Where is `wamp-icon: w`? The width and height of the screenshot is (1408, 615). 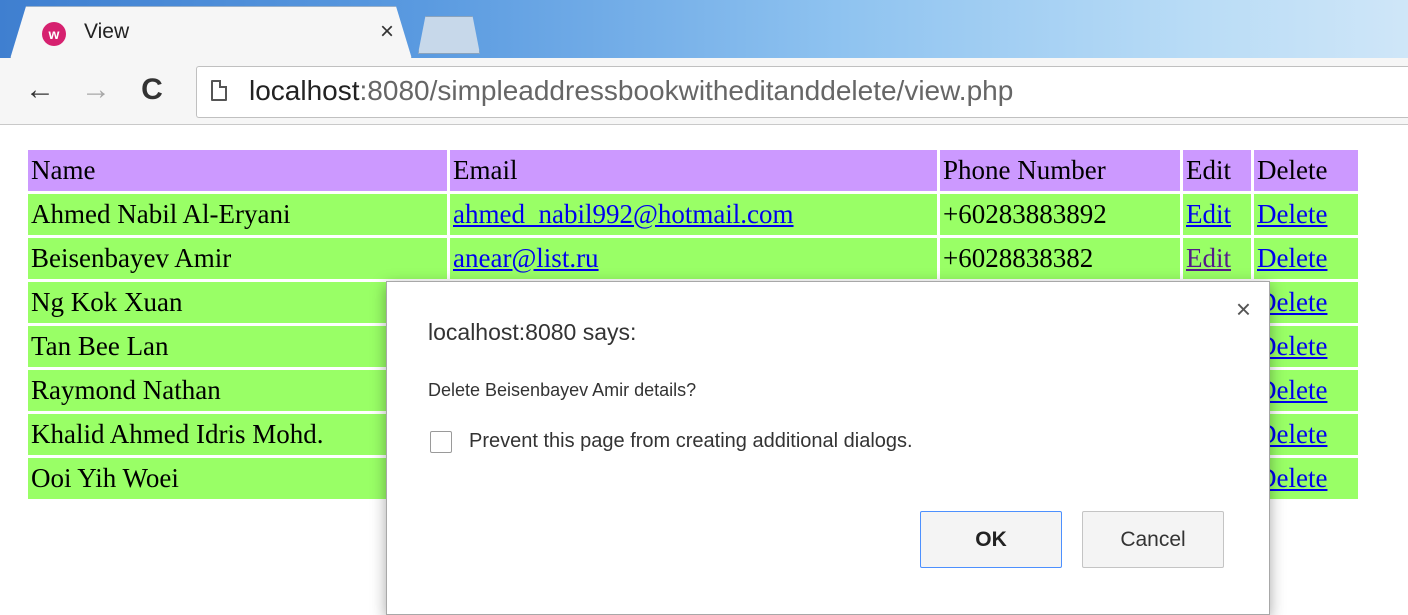
wamp-icon: w is located at coordinates (54, 34).